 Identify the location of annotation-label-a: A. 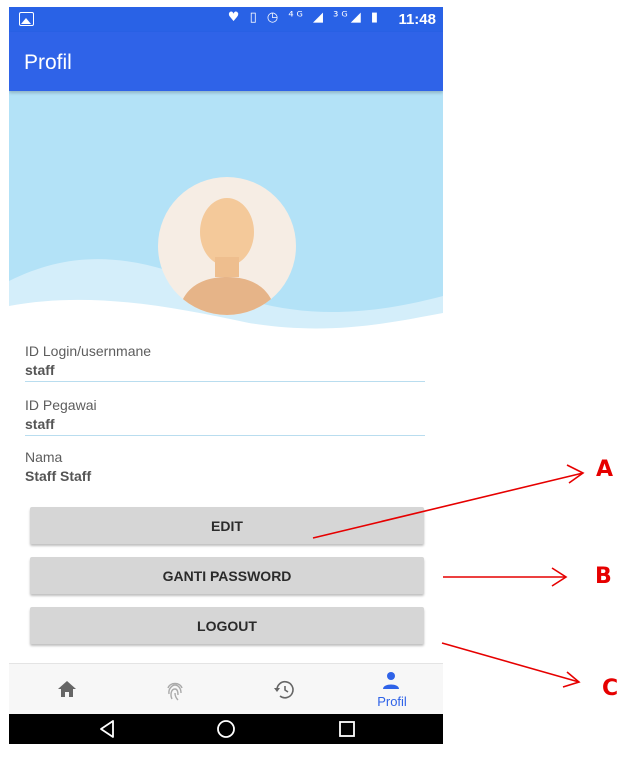
(605, 469).